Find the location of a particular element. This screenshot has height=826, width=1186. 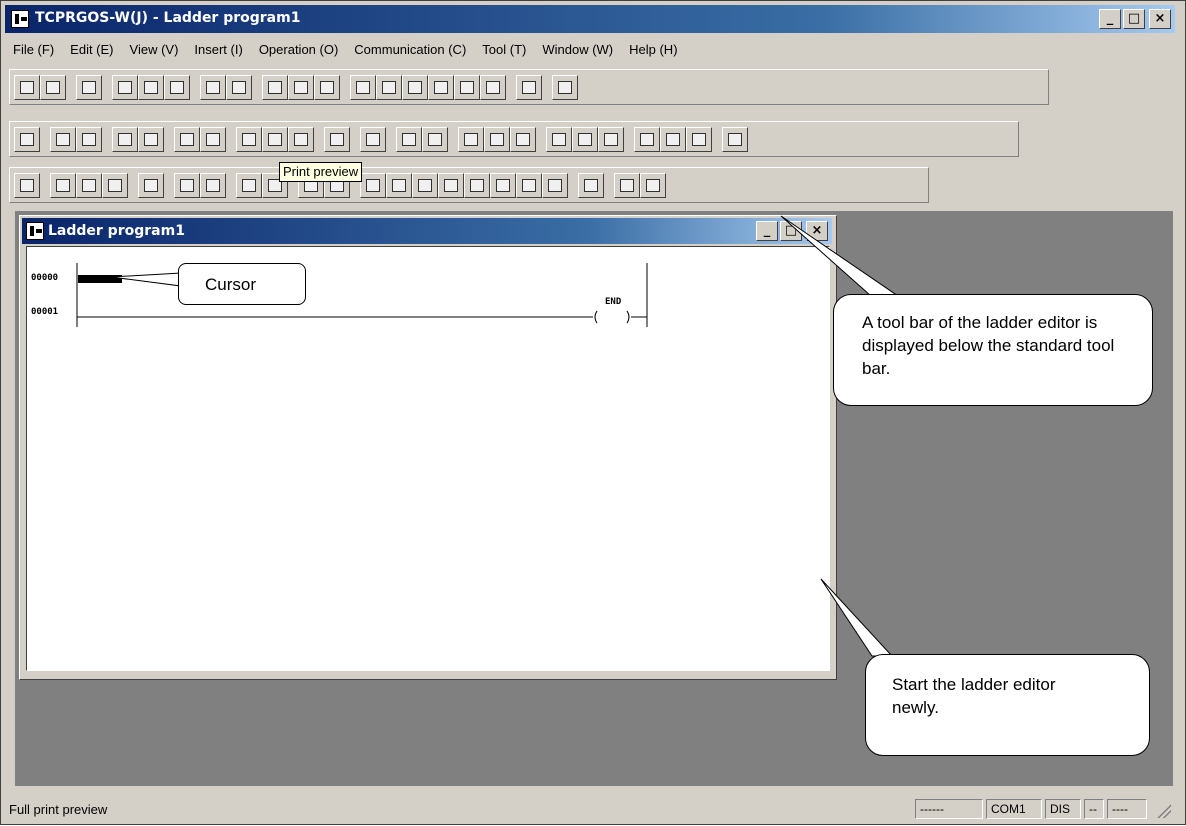

title-bar: TCPRGOS-W(J) - Ladder program1 _ □ × is located at coordinates (590, 19).